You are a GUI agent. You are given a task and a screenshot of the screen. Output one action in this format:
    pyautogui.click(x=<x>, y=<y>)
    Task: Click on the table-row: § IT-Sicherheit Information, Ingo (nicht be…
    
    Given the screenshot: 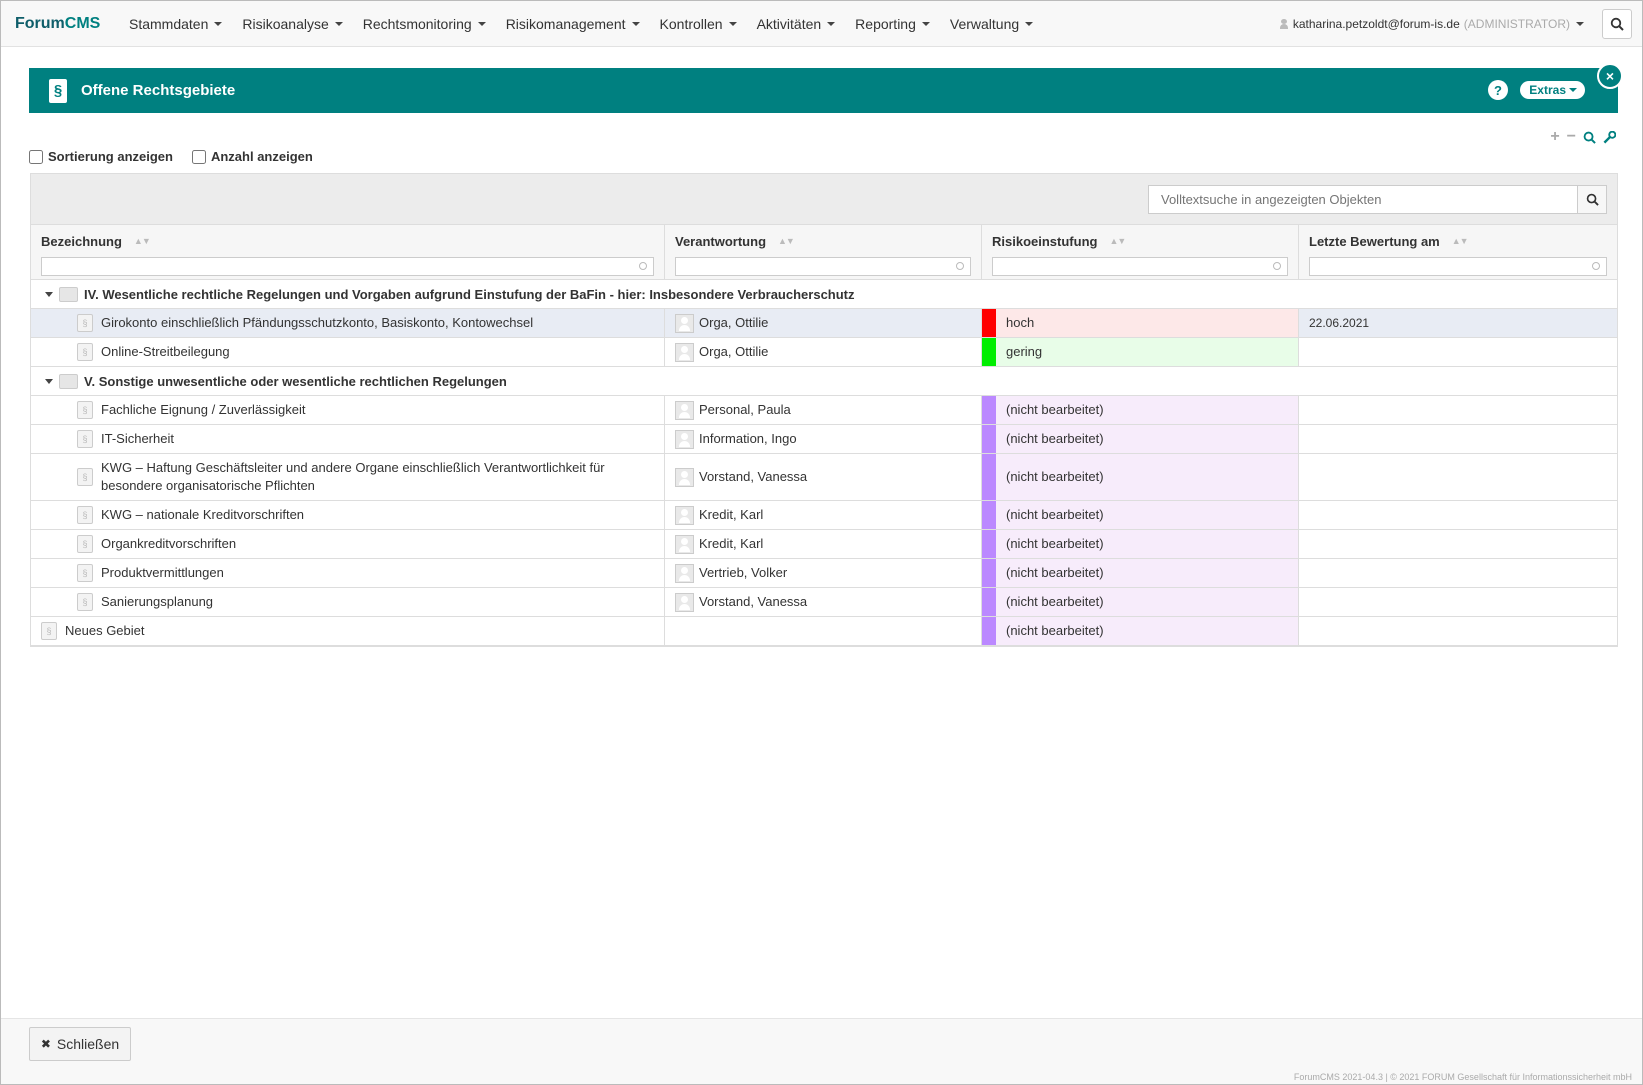 What is the action you would take?
    pyautogui.click(x=824, y=439)
    